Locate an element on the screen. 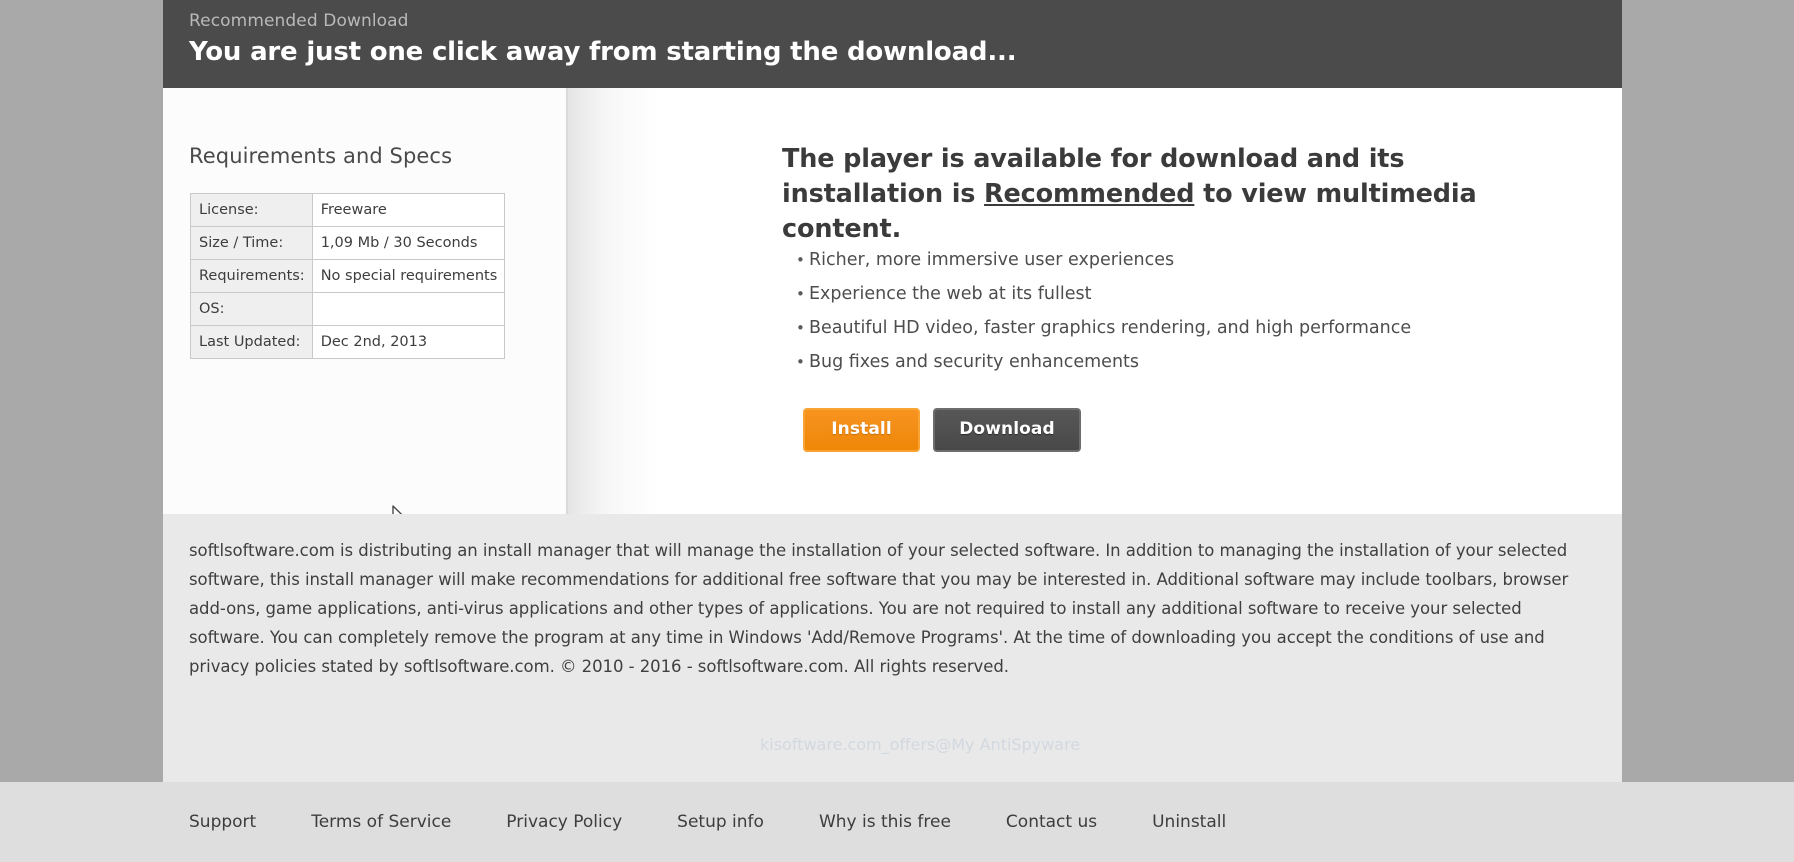 The width and height of the screenshot is (1794, 862). footer-link-uninstall: Uninstall is located at coordinates (1189, 822).